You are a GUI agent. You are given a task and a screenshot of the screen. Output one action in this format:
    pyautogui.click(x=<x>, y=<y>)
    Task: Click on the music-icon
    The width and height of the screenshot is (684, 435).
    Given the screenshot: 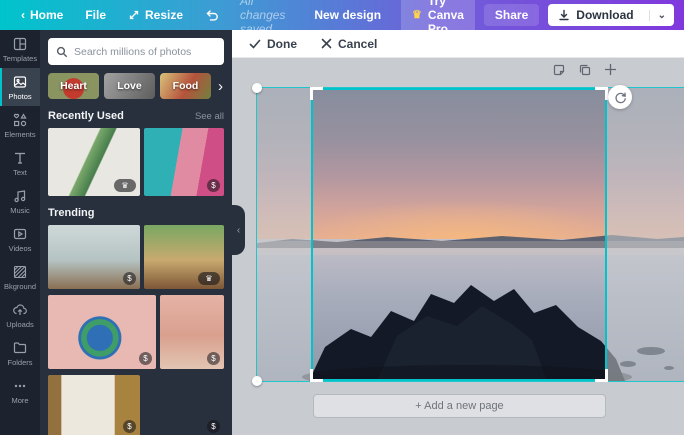 What is the action you would take?
    pyautogui.click(x=20, y=195)
    